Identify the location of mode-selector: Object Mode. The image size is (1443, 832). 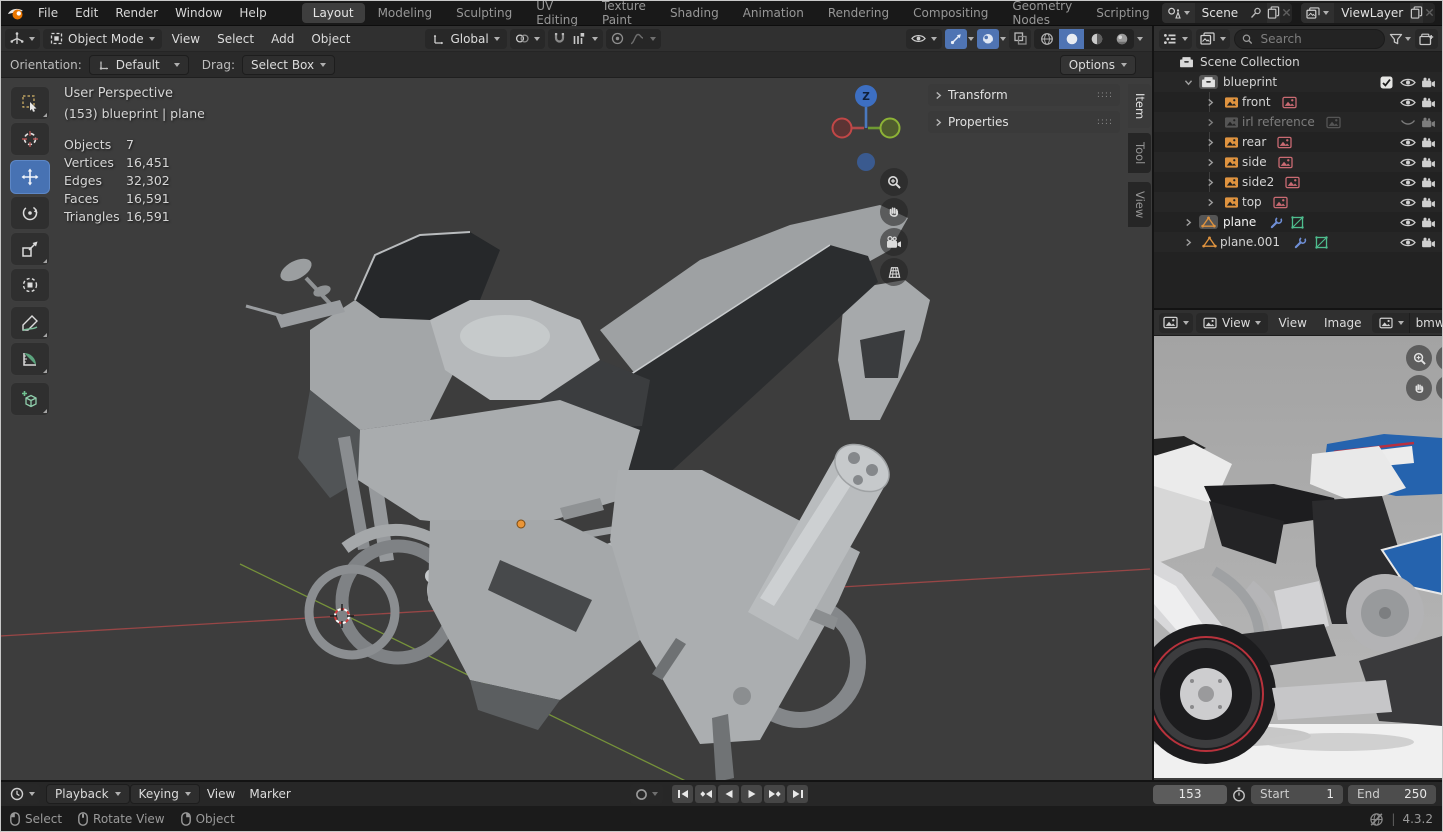
(102, 38).